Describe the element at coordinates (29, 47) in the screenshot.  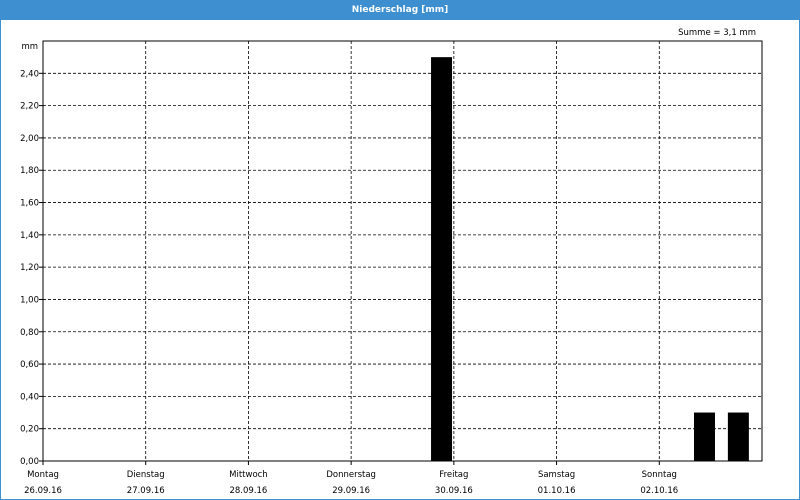
I see `y-axis-unit: mm` at that location.